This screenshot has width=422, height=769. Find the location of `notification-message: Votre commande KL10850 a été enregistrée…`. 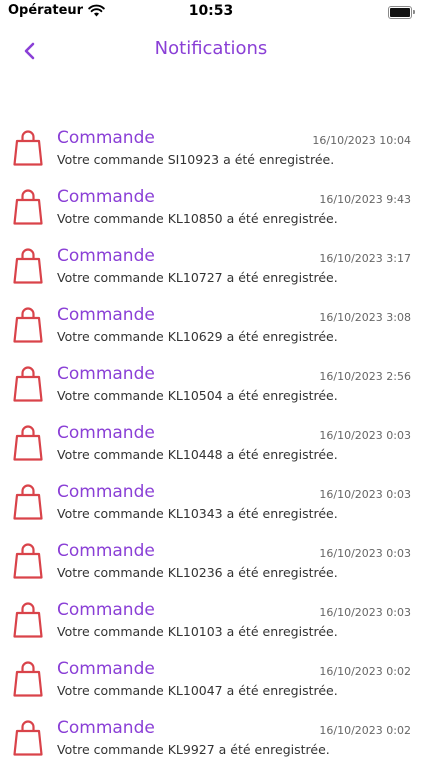

notification-message: Votre commande KL10850 a été enregistrée… is located at coordinates (197, 218).